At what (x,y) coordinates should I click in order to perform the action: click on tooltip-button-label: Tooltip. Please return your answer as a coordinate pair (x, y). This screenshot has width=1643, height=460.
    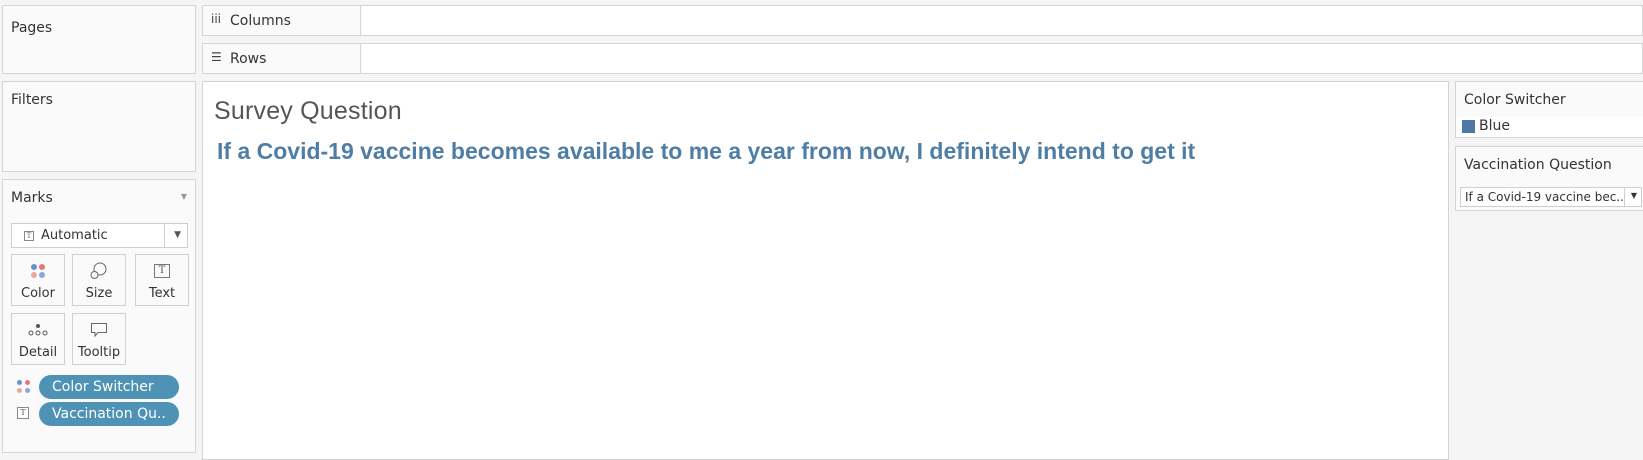
    Looking at the image, I should click on (99, 352).